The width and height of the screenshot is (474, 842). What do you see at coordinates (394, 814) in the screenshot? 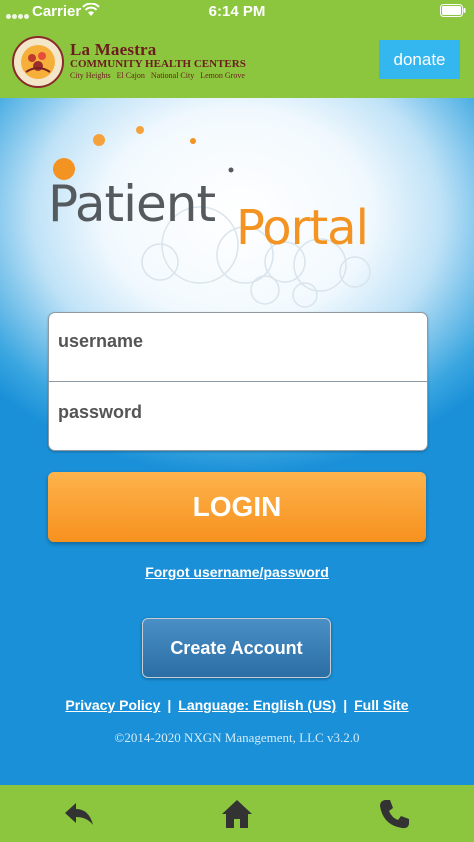
I see `phone-icon` at bounding box center [394, 814].